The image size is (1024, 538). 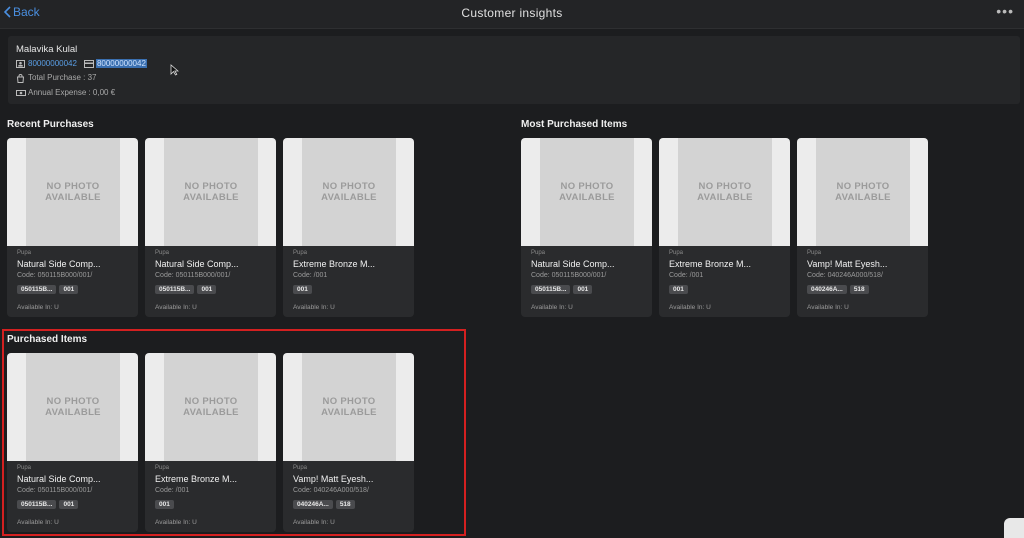 I want to click on page-title: Customer insights, so click(x=512, y=13).